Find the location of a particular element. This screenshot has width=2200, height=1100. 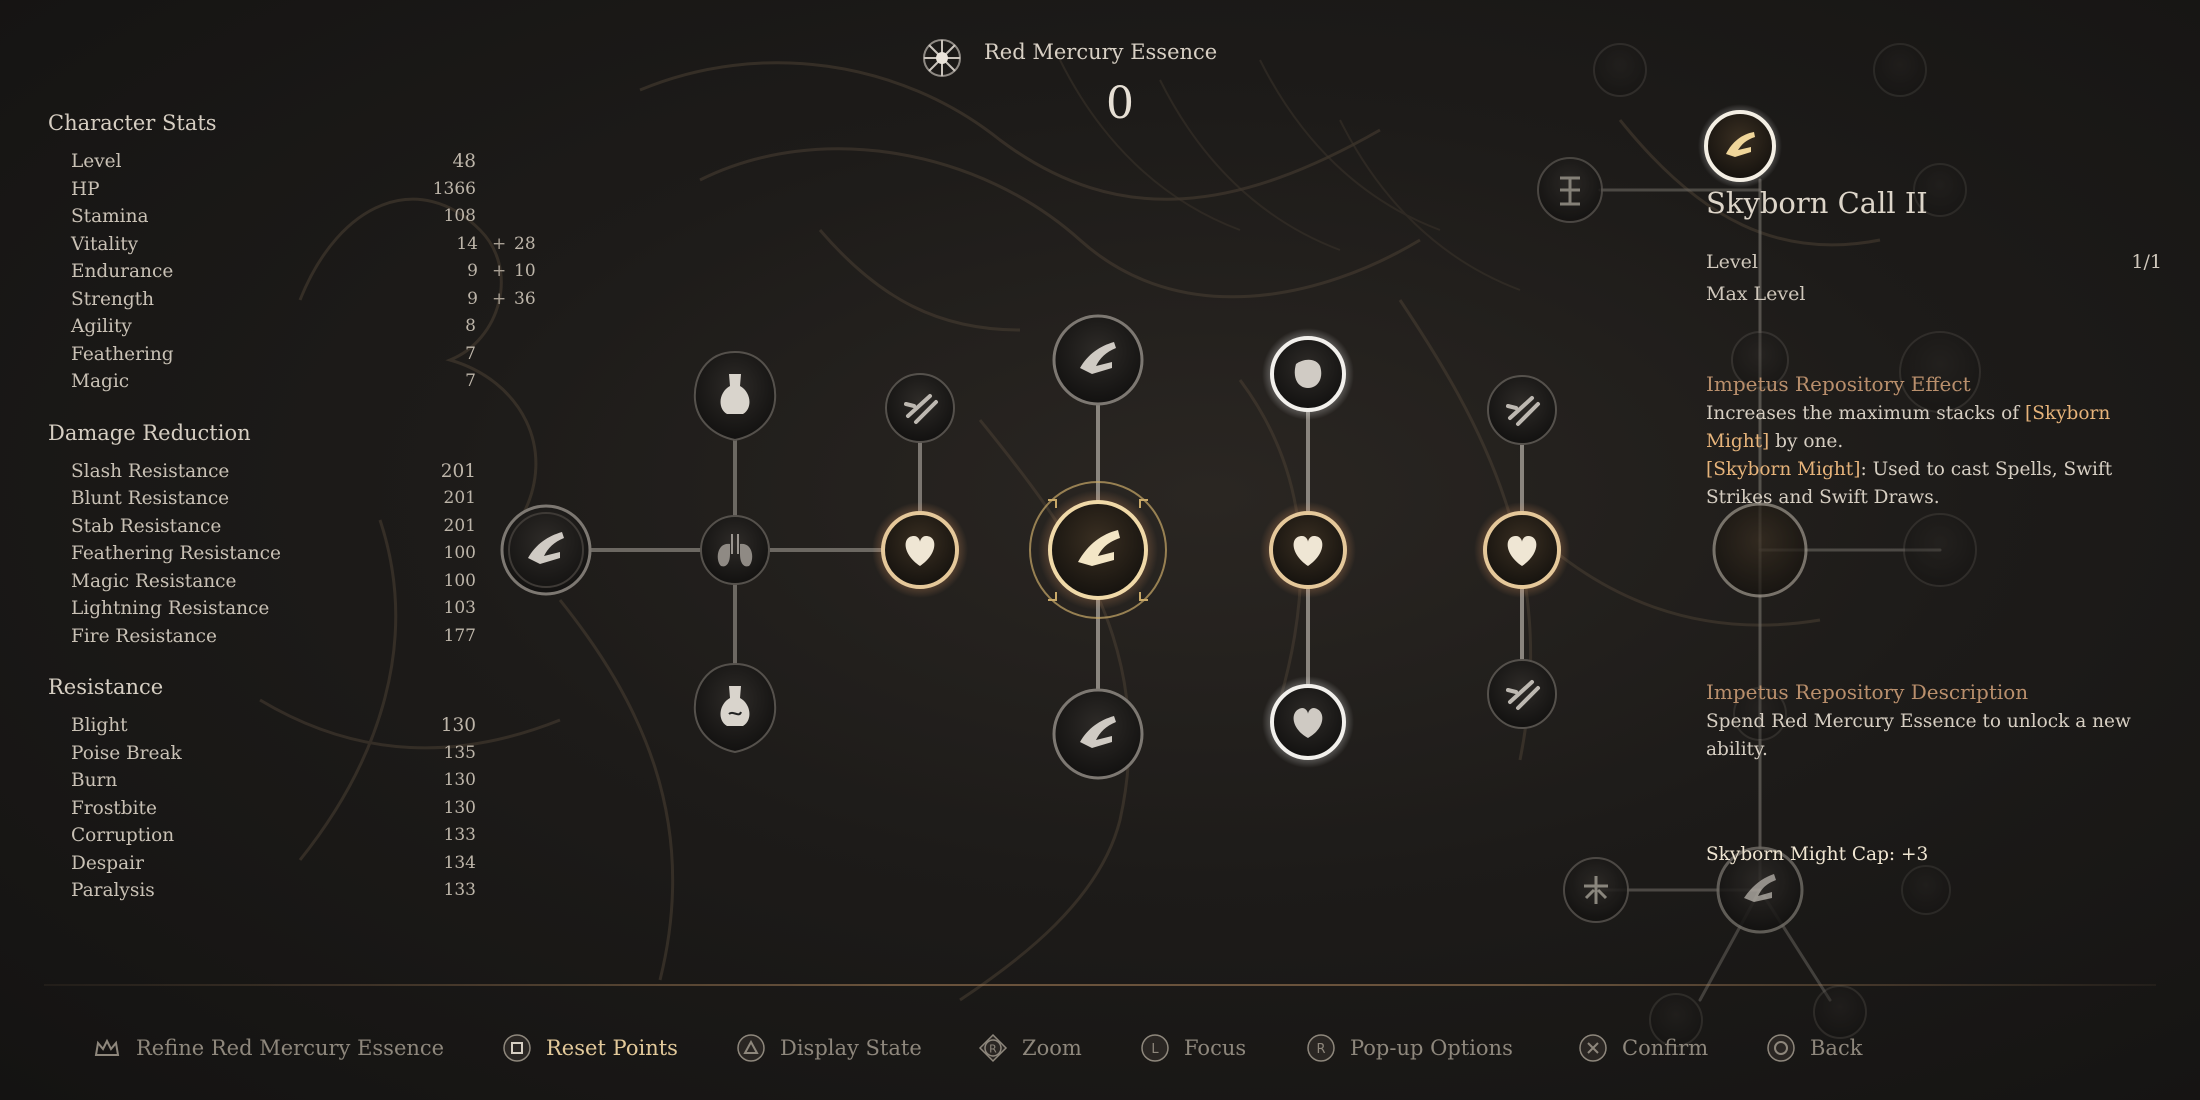

refine-action: Refine Red Mercury Essence is located at coordinates (268, 1048).